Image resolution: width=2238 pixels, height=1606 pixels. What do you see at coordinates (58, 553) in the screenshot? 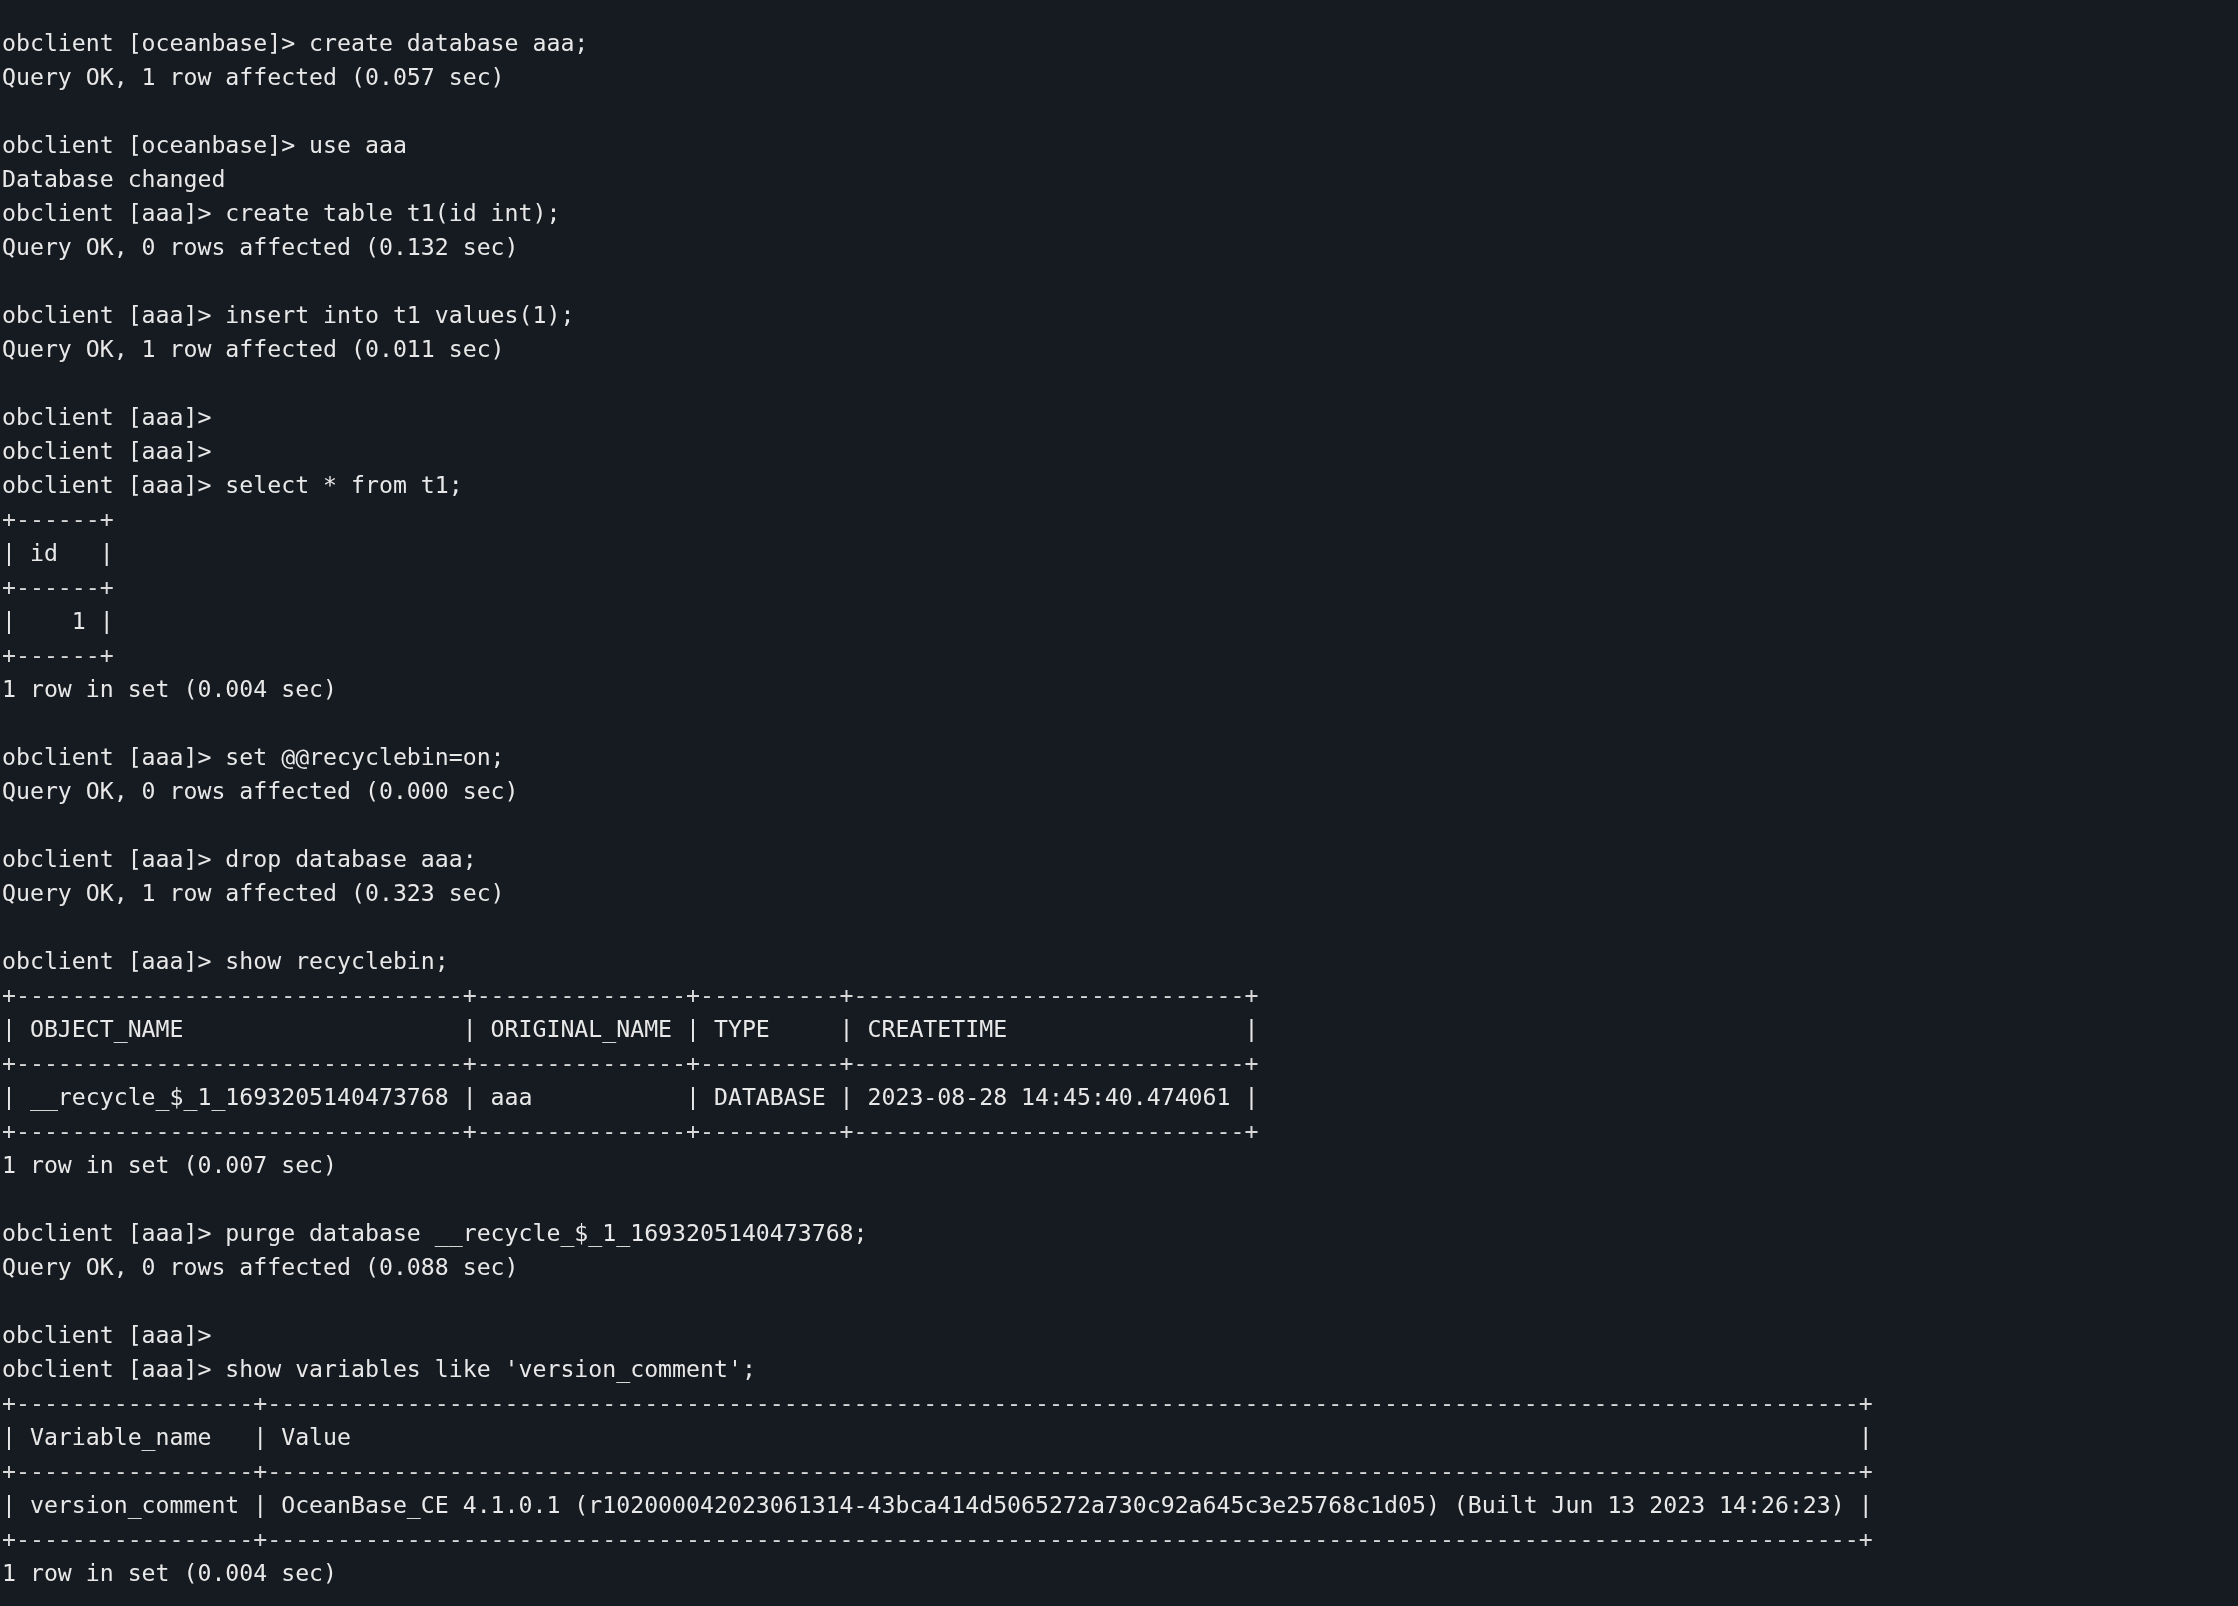
I see `table-row-text: | id |` at bounding box center [58, 553].